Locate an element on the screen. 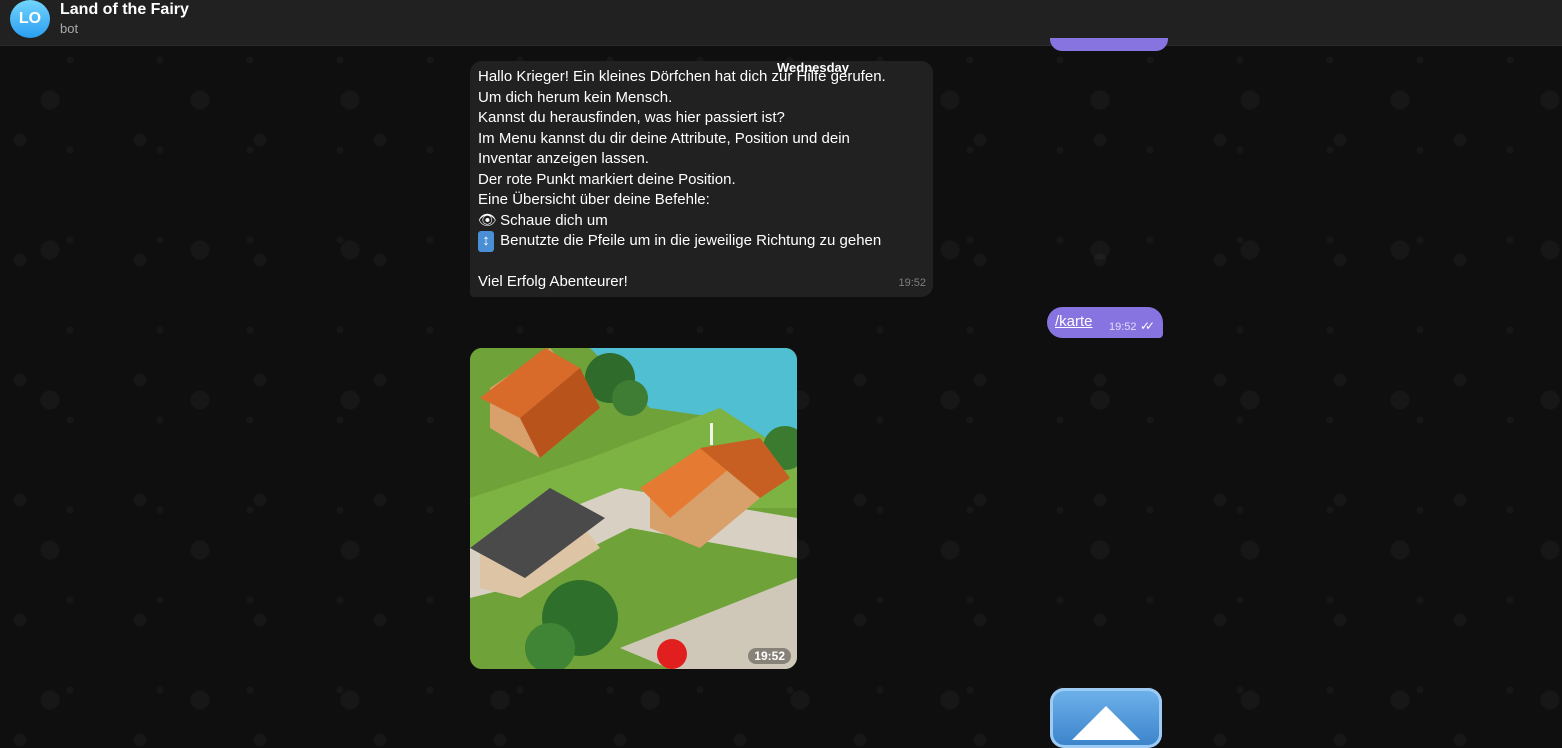  message-line: Der rote Punkt markiert deine Position. is located at coordinates (607, 179).